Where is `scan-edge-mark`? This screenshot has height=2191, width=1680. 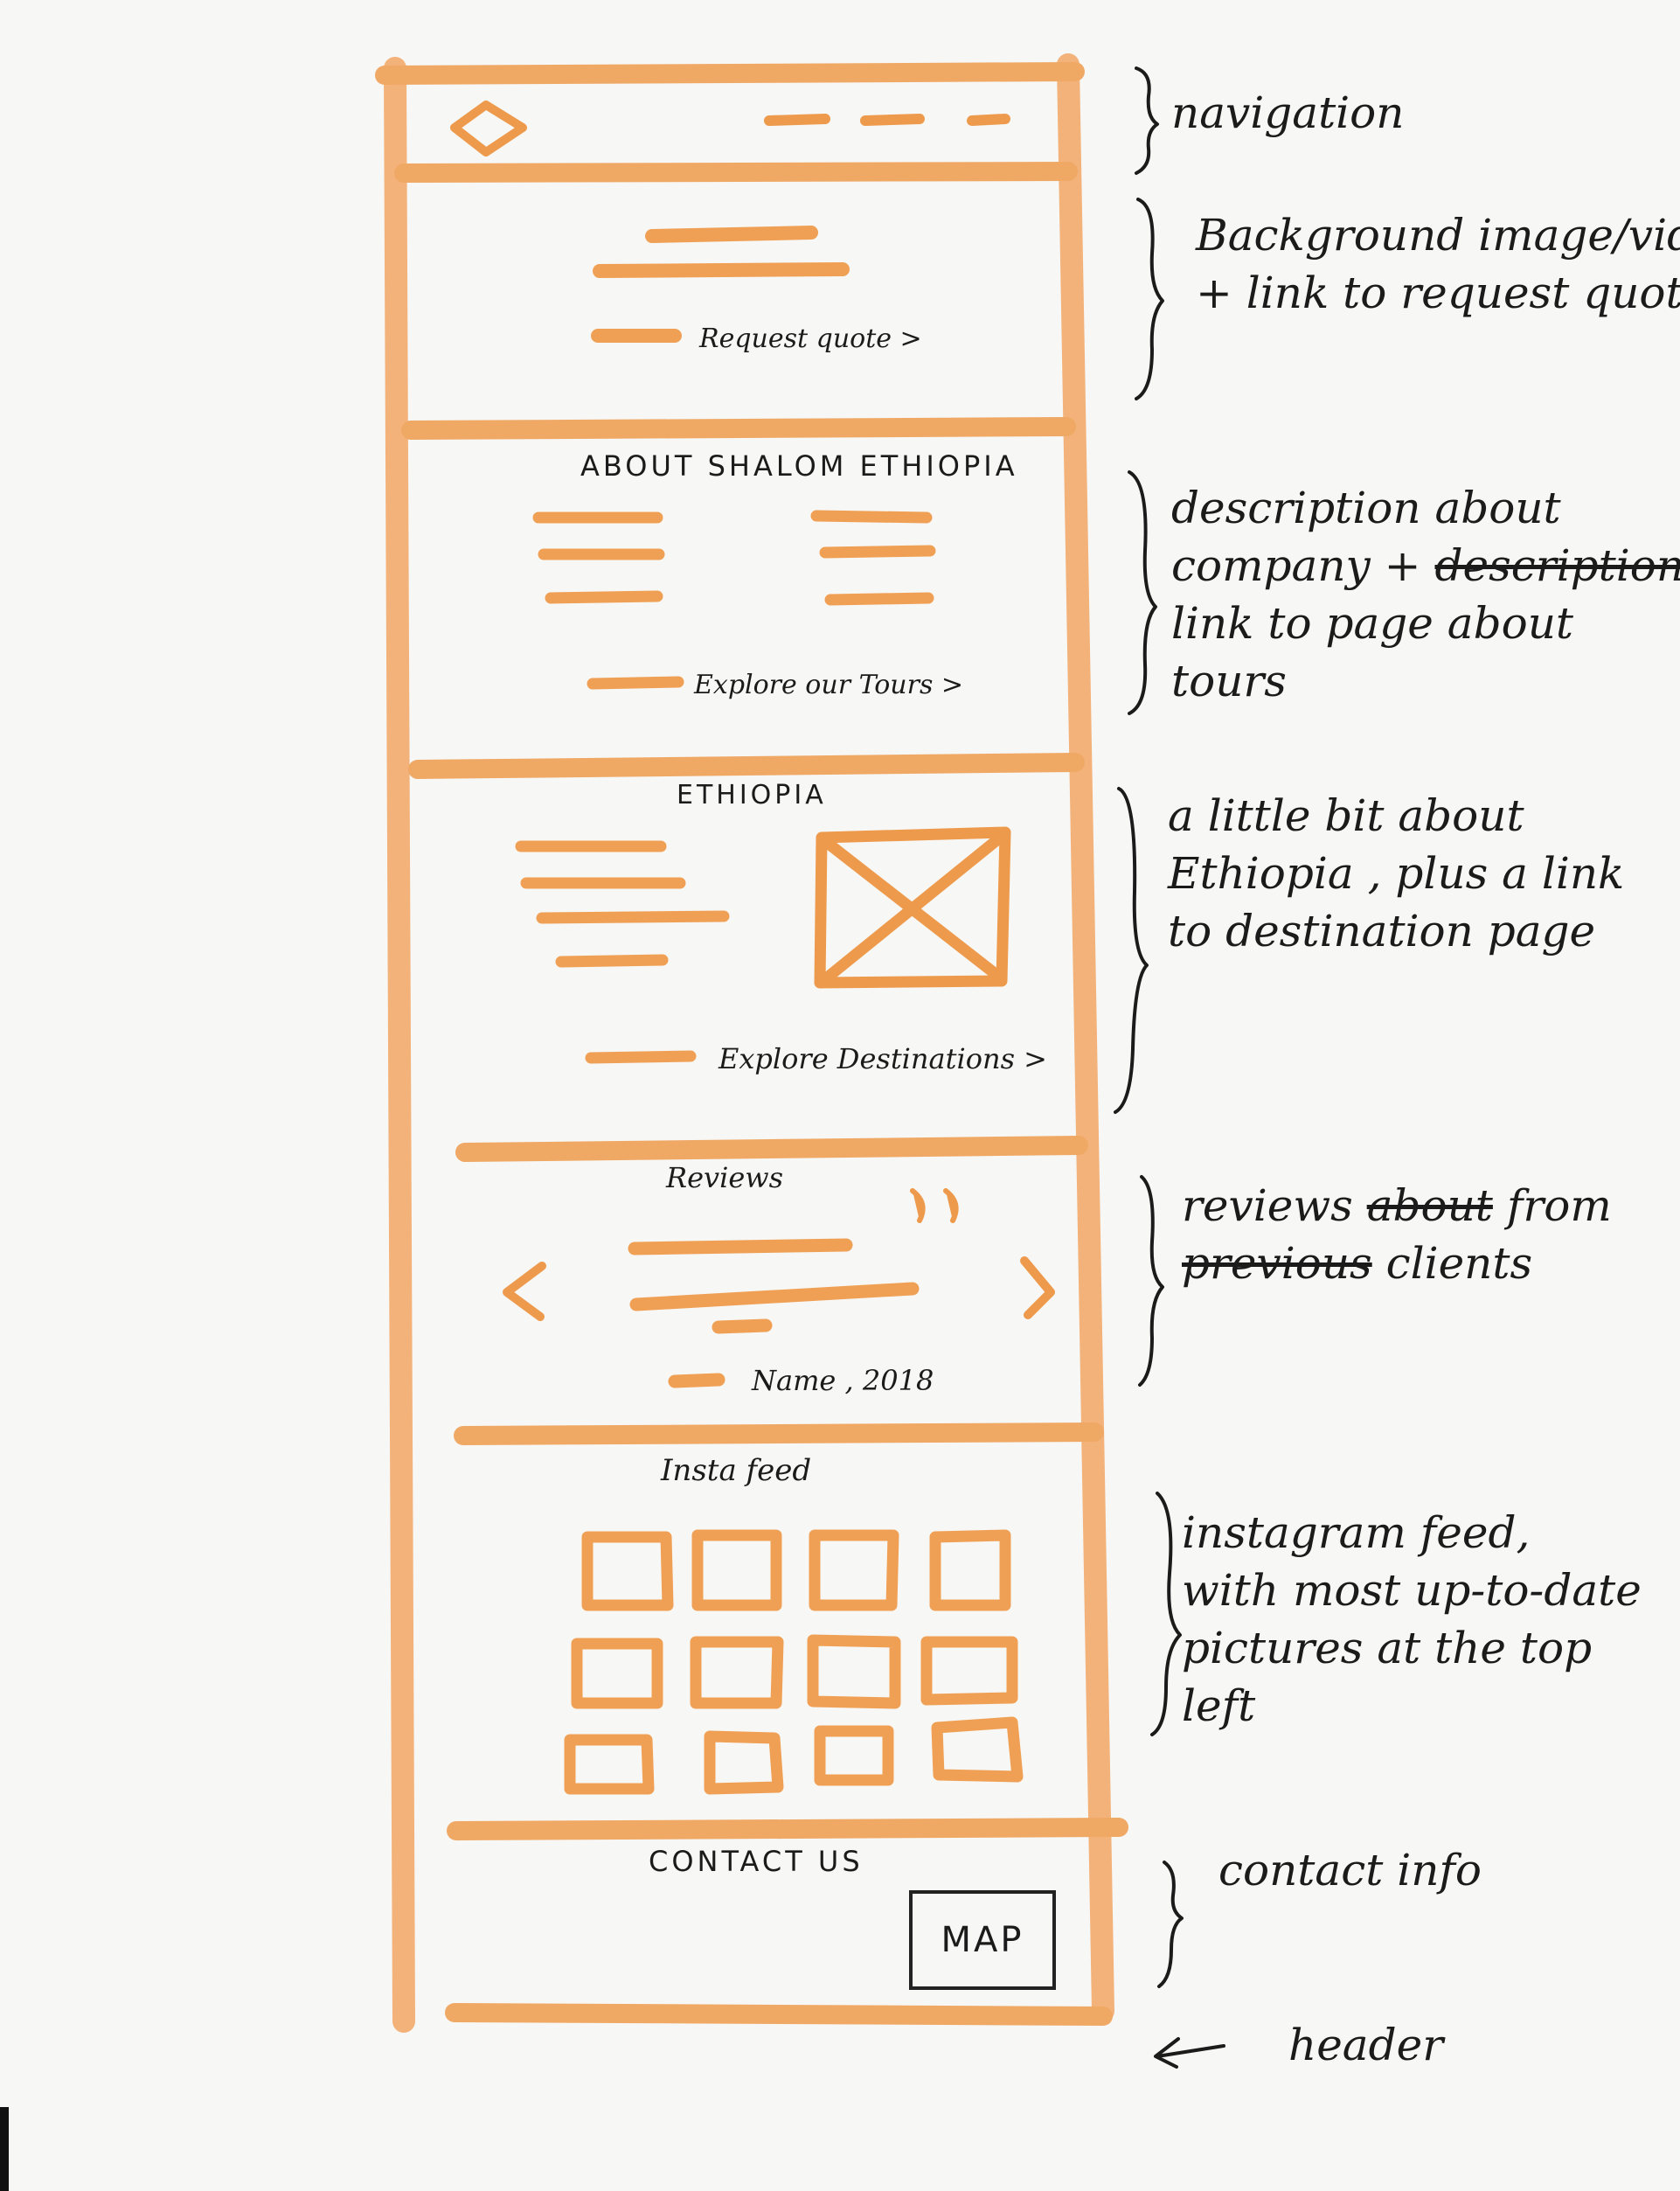 scan-edge-mark is located at coordinates (4, 2149).